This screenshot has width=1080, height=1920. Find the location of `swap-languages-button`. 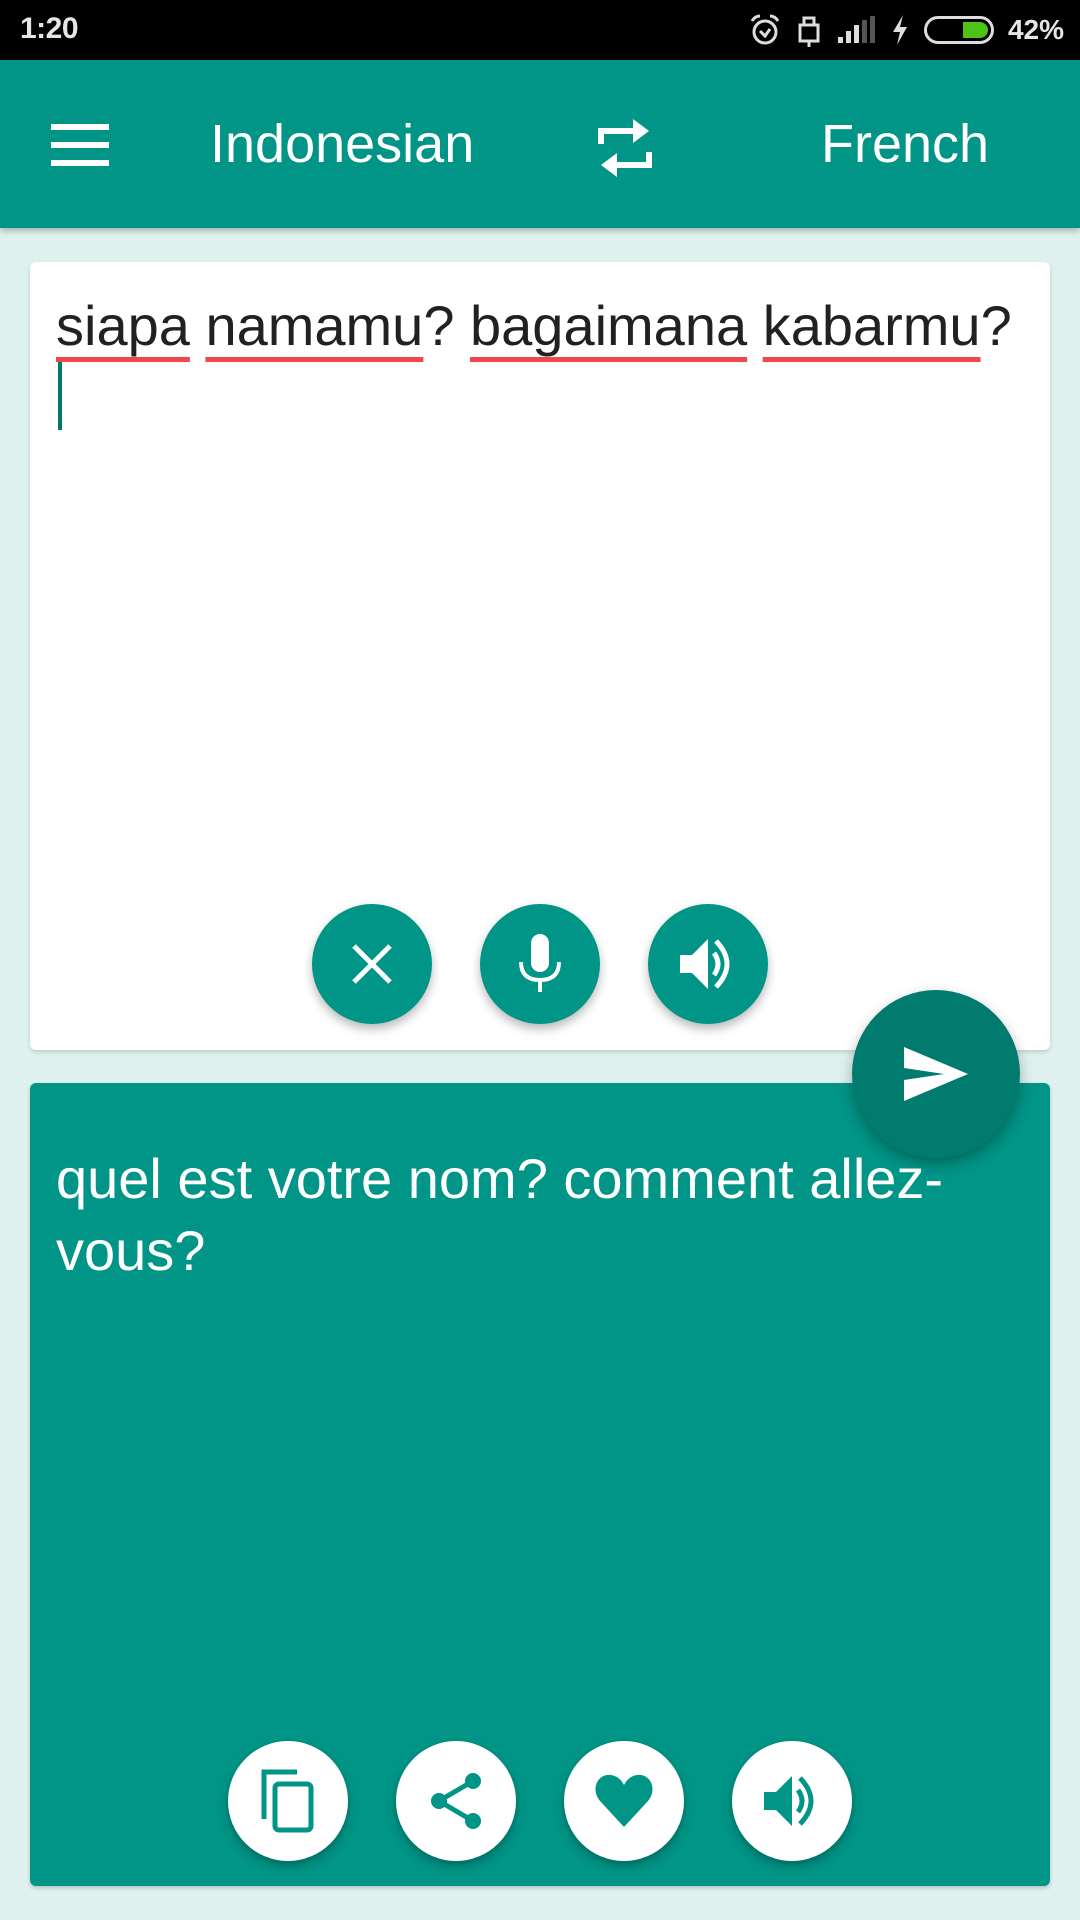

swap-languages-button is located at coordinates (625, 148).